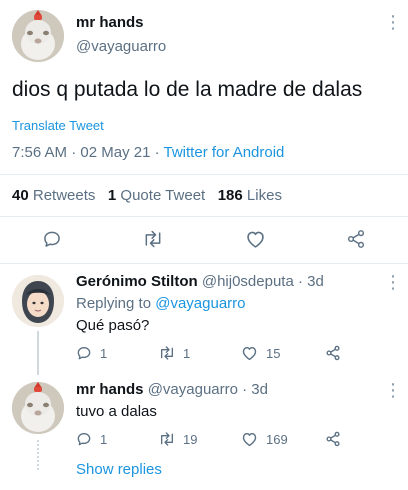  Describe the element at coordinates (38, 455) in the screenshot. I see `thread-connector-dotted` at that location.